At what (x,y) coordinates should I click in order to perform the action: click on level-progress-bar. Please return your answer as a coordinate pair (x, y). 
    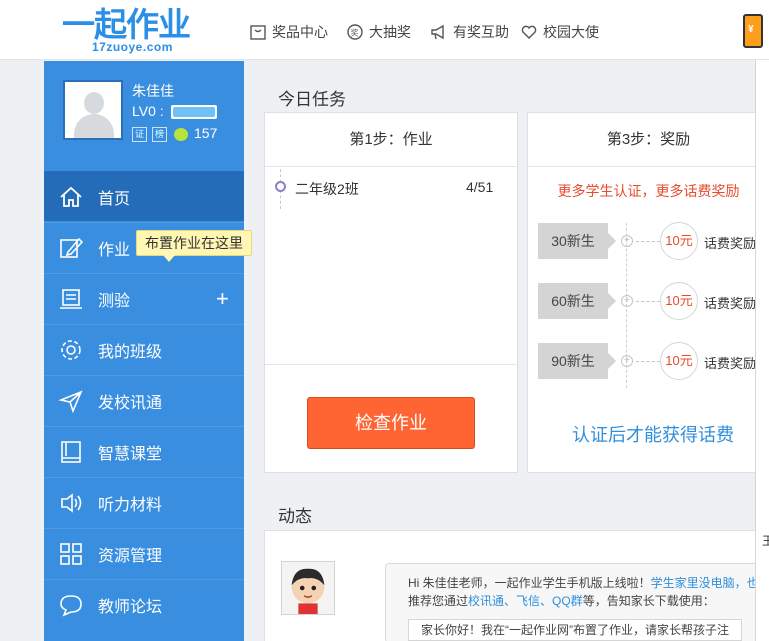
    Looking at the image, I should click on (194, 112).